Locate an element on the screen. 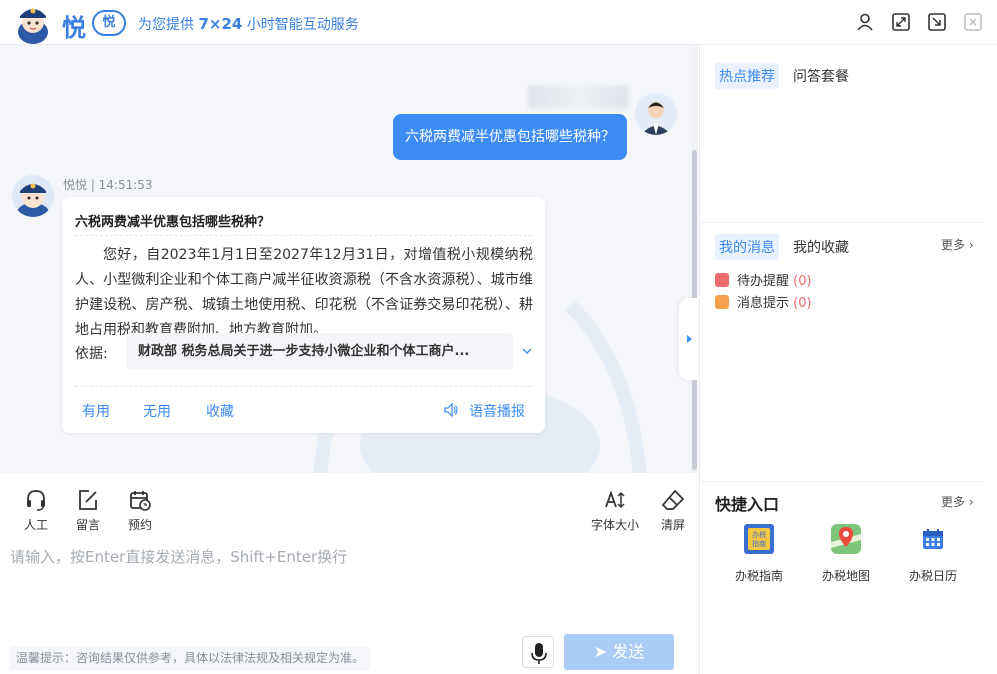 This screenshot has height=674, width=997. tab-my-messages: 我的消息 is located at coordinates (747, 247).